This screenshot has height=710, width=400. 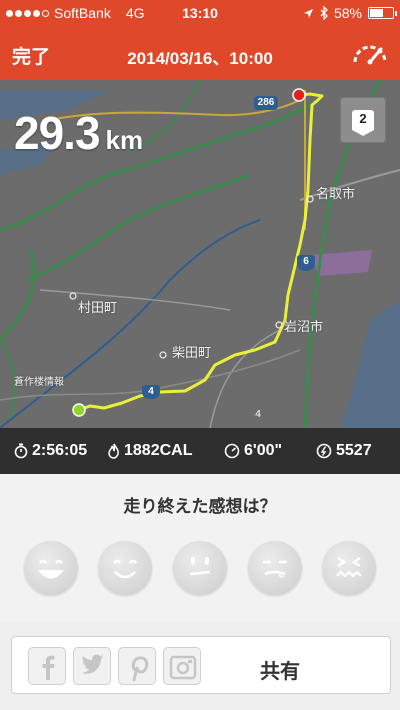 What do you see at coordinates (280, 669) in the screenshot?
I see `share-button: 共有` at bounding box center [280, 669].